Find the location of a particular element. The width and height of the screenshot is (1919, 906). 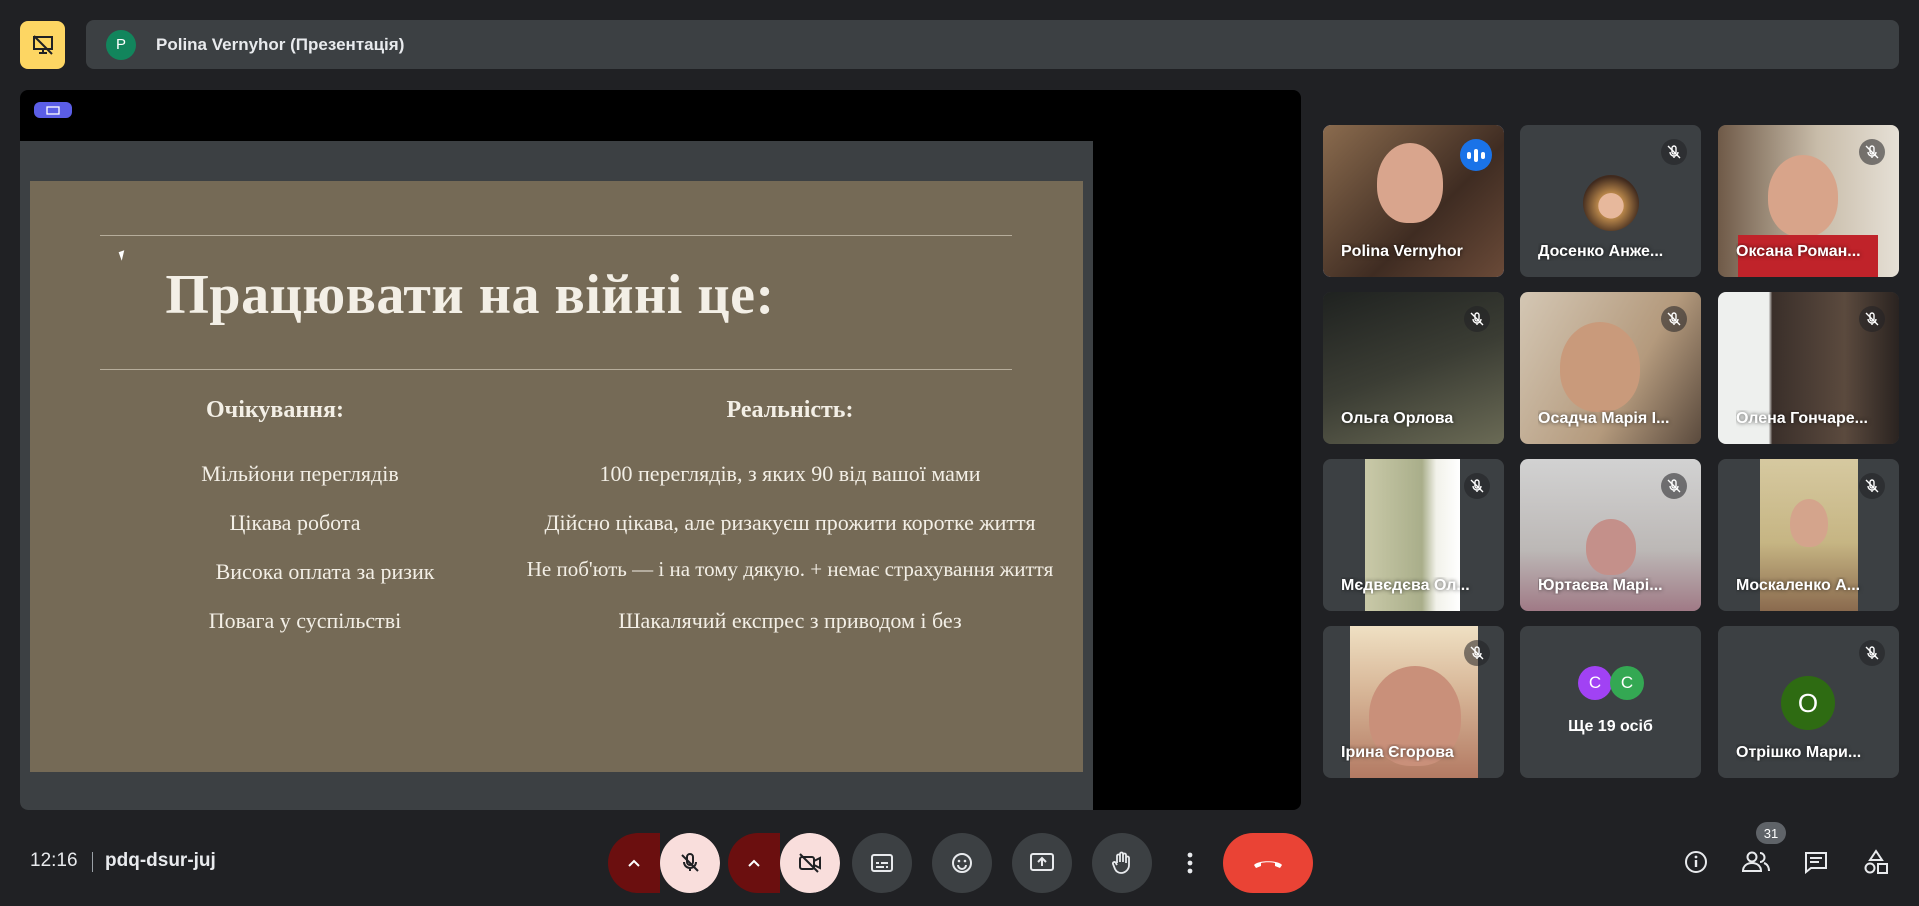

expectation-item: Мільйони переглядів is located at coordinates (300, 473).